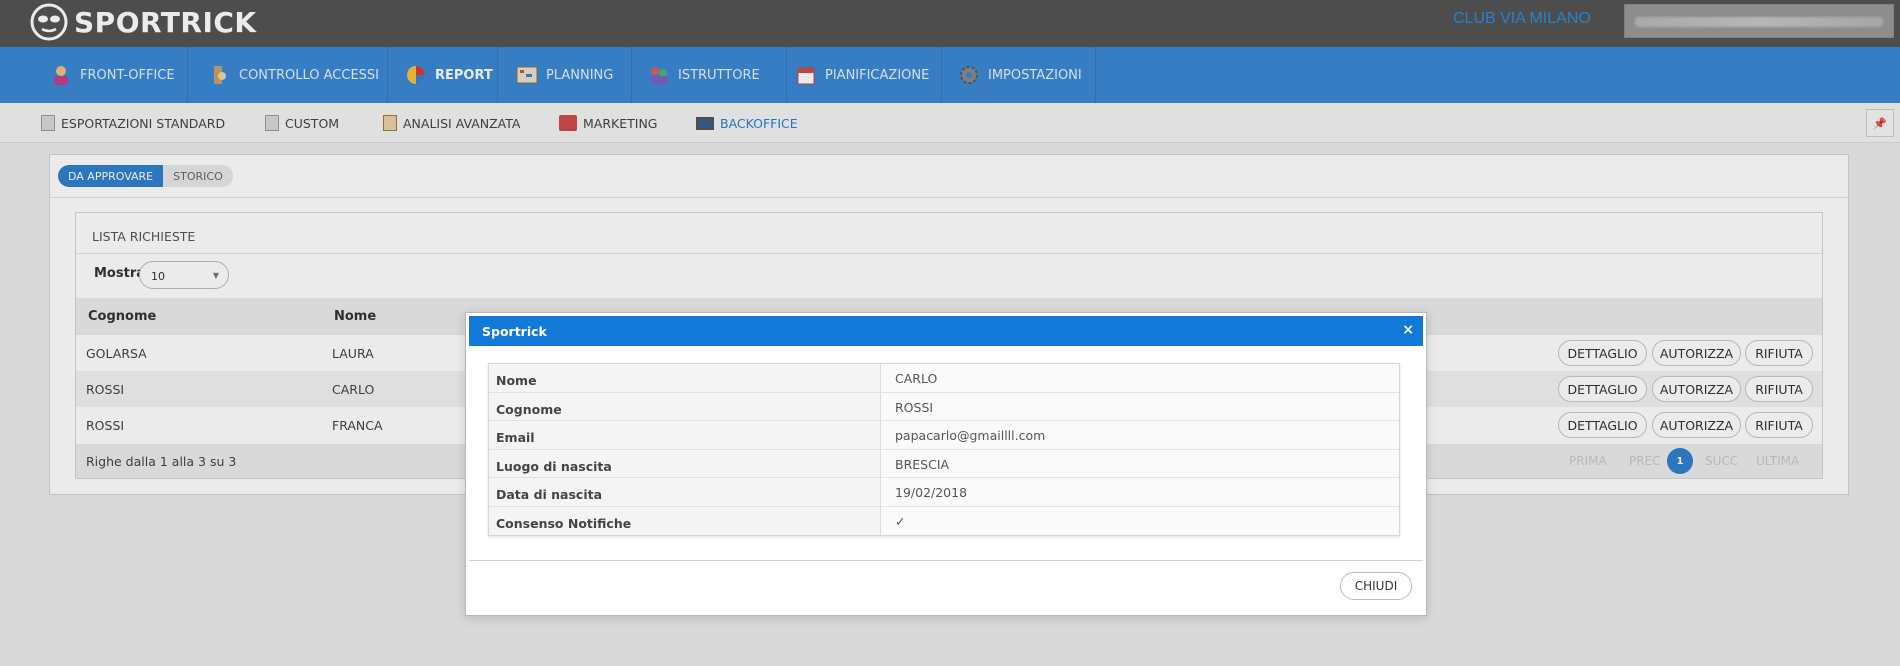  I want to click on field-value: papacarlo@gmaillll.com, so click(1140, 435).